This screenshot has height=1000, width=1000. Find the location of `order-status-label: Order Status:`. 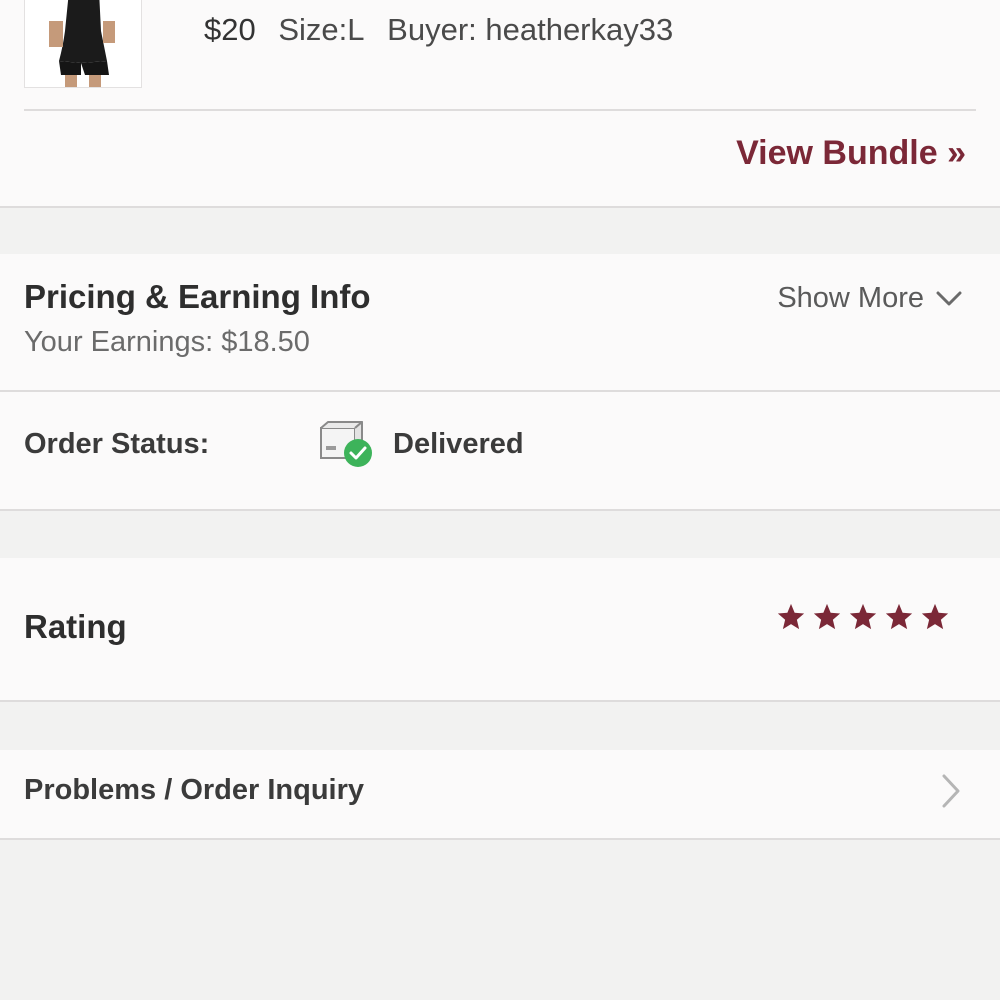

order-status-label: Order Status: is located at coordinates (117, 444).